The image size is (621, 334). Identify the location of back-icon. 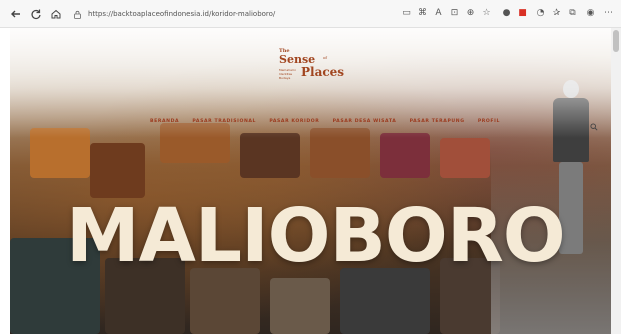
(16, 14).